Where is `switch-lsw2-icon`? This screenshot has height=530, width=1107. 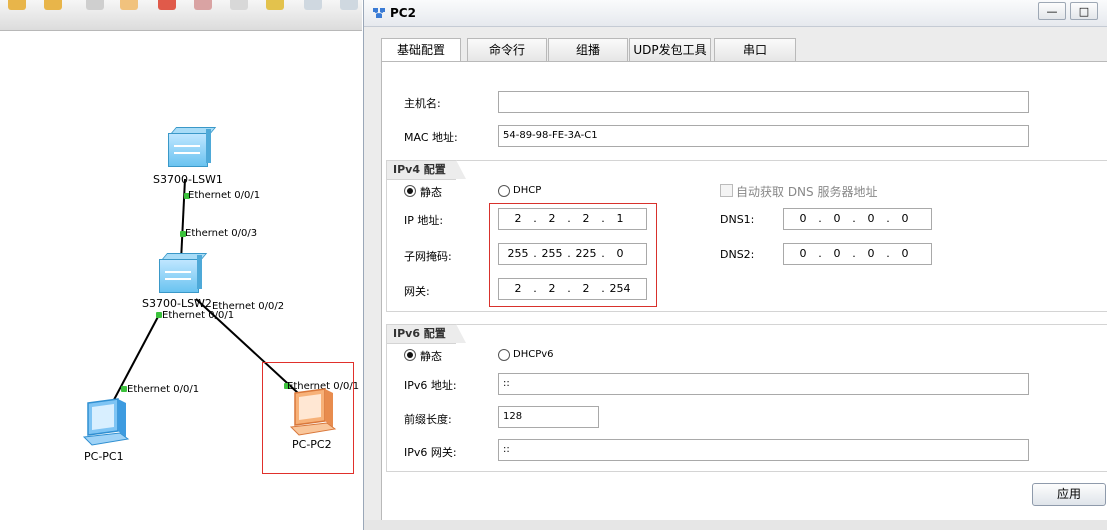 switch-lsw2-icon is located at coordinates (182, 272).